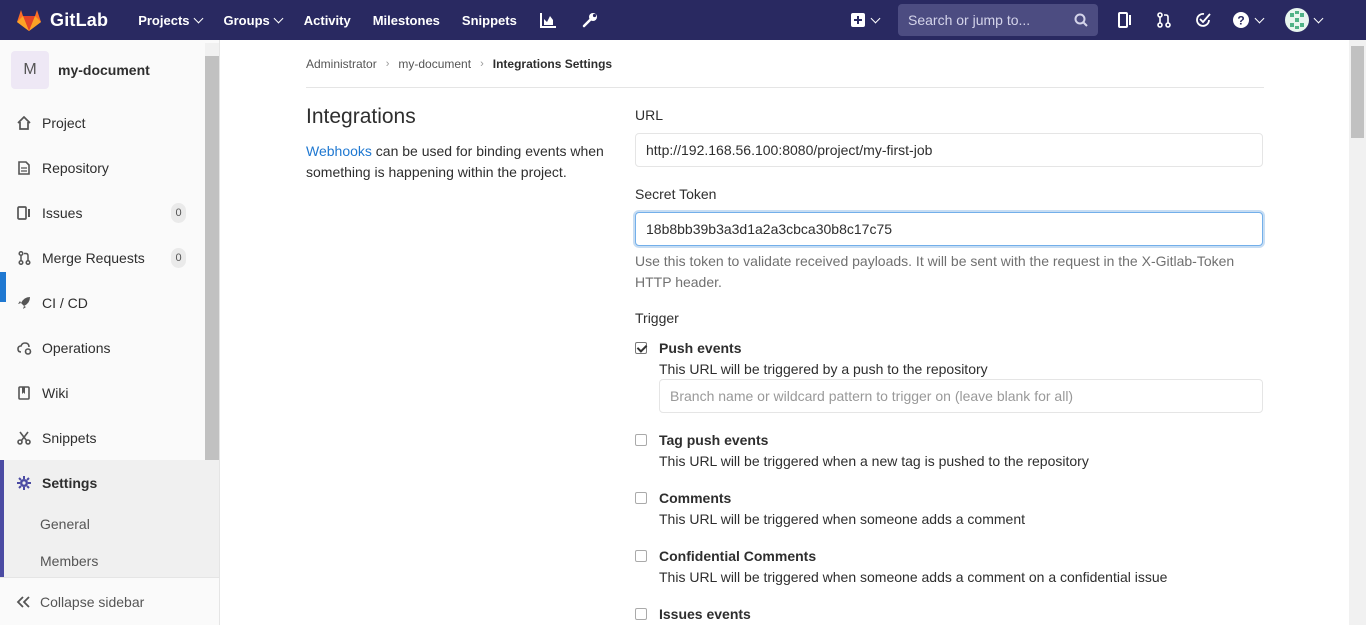  I want to click on search-icon, so click(1081, 20).